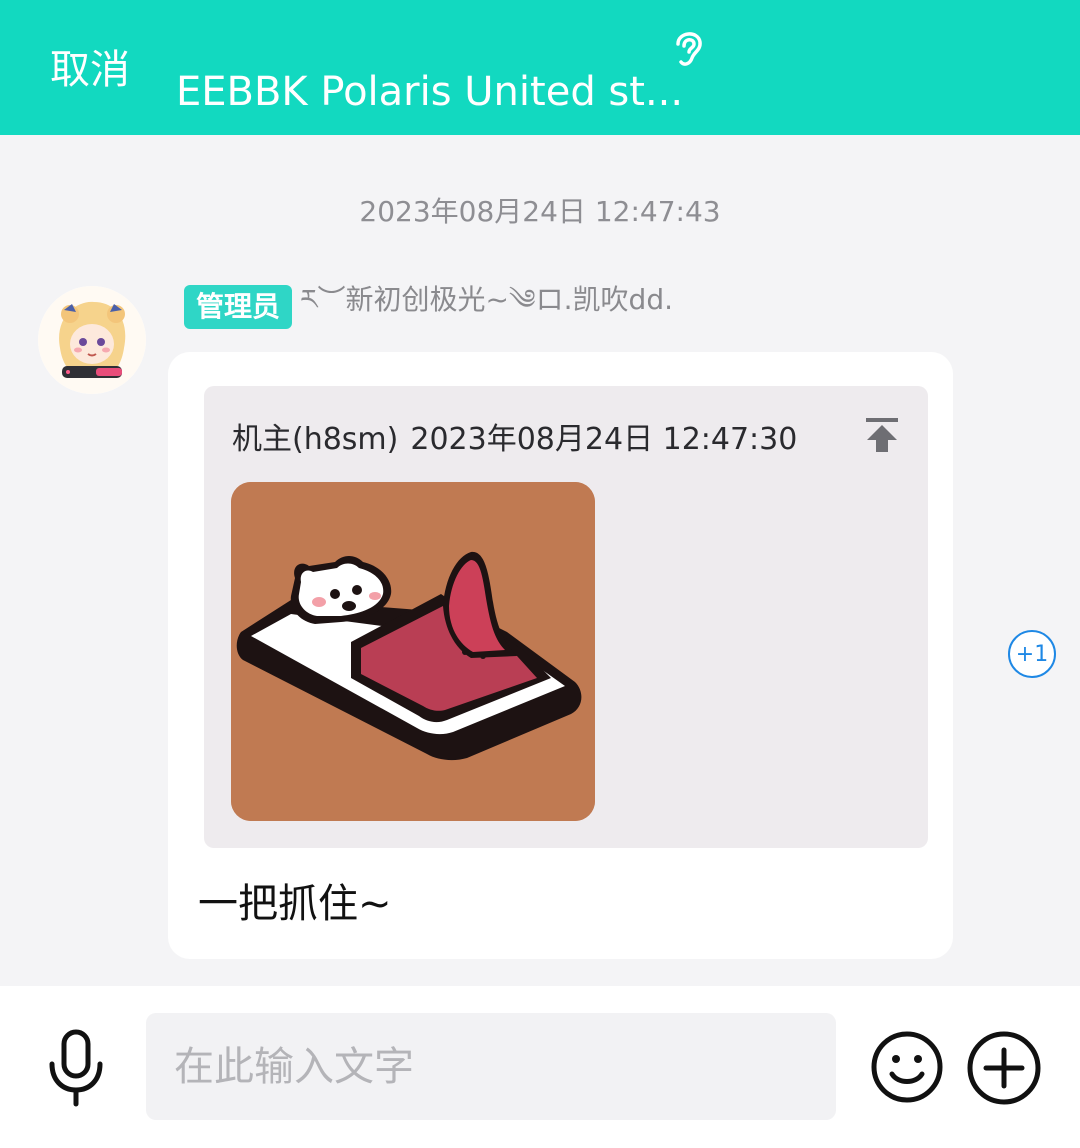 The width and height of the screenshot is (1080, 1148). I want to click on pin-to-top-icon, so click(882, 435).